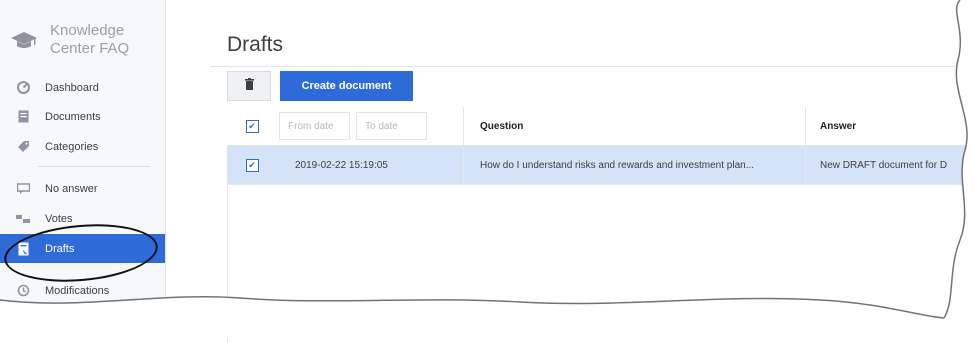  I want to click on sidebar-item-label: Dashboard, so click(72, 87).